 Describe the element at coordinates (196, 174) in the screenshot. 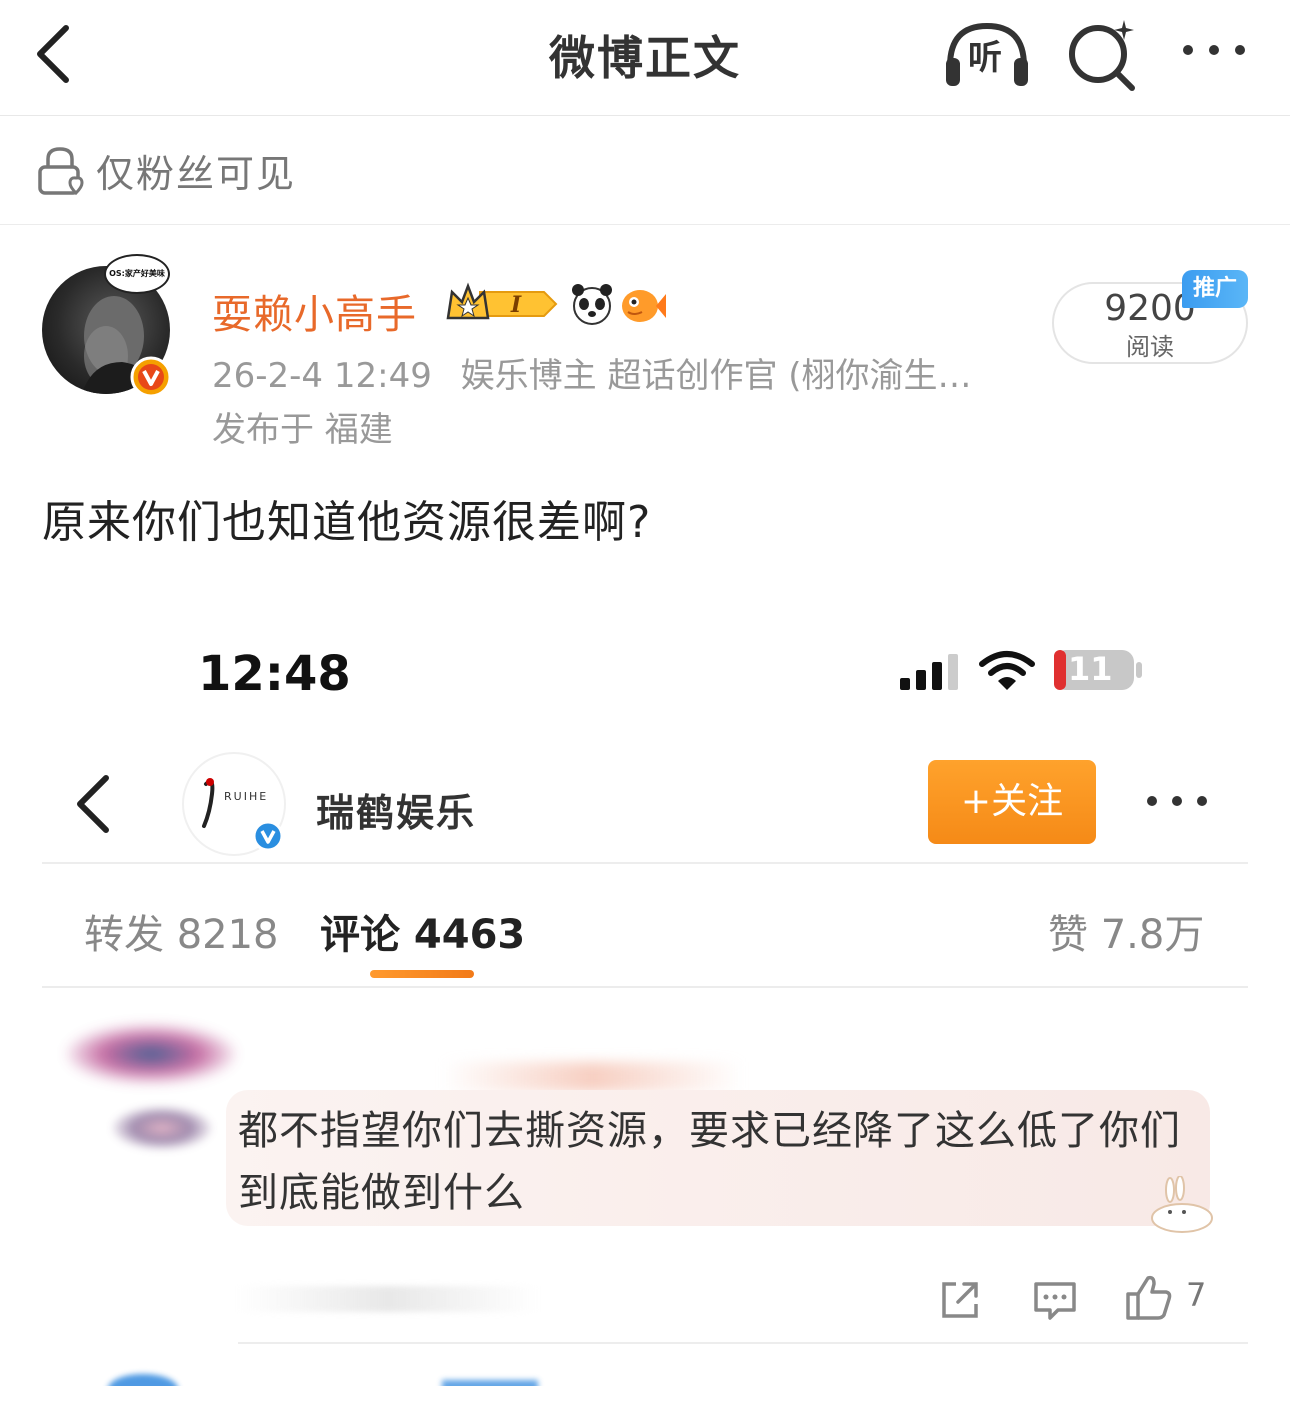

I see `visibility-text: 仅粉丝可见` at that location.